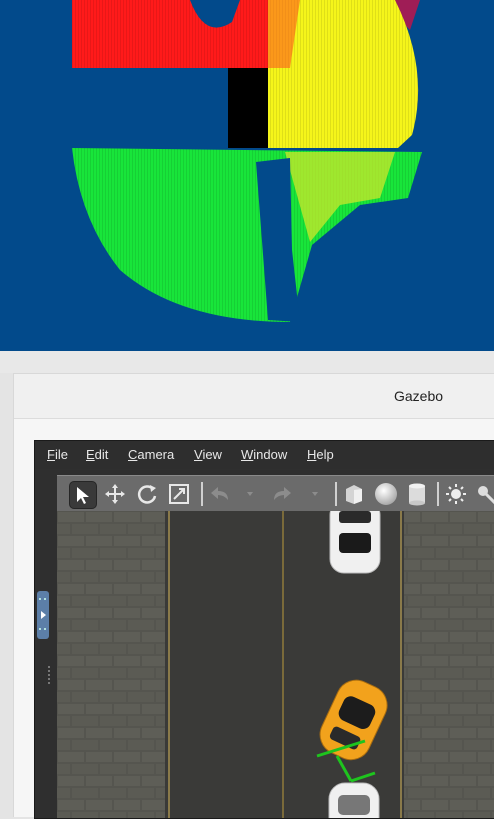  I want to click on window-titlebar: Gazebo, so click(254, 396).